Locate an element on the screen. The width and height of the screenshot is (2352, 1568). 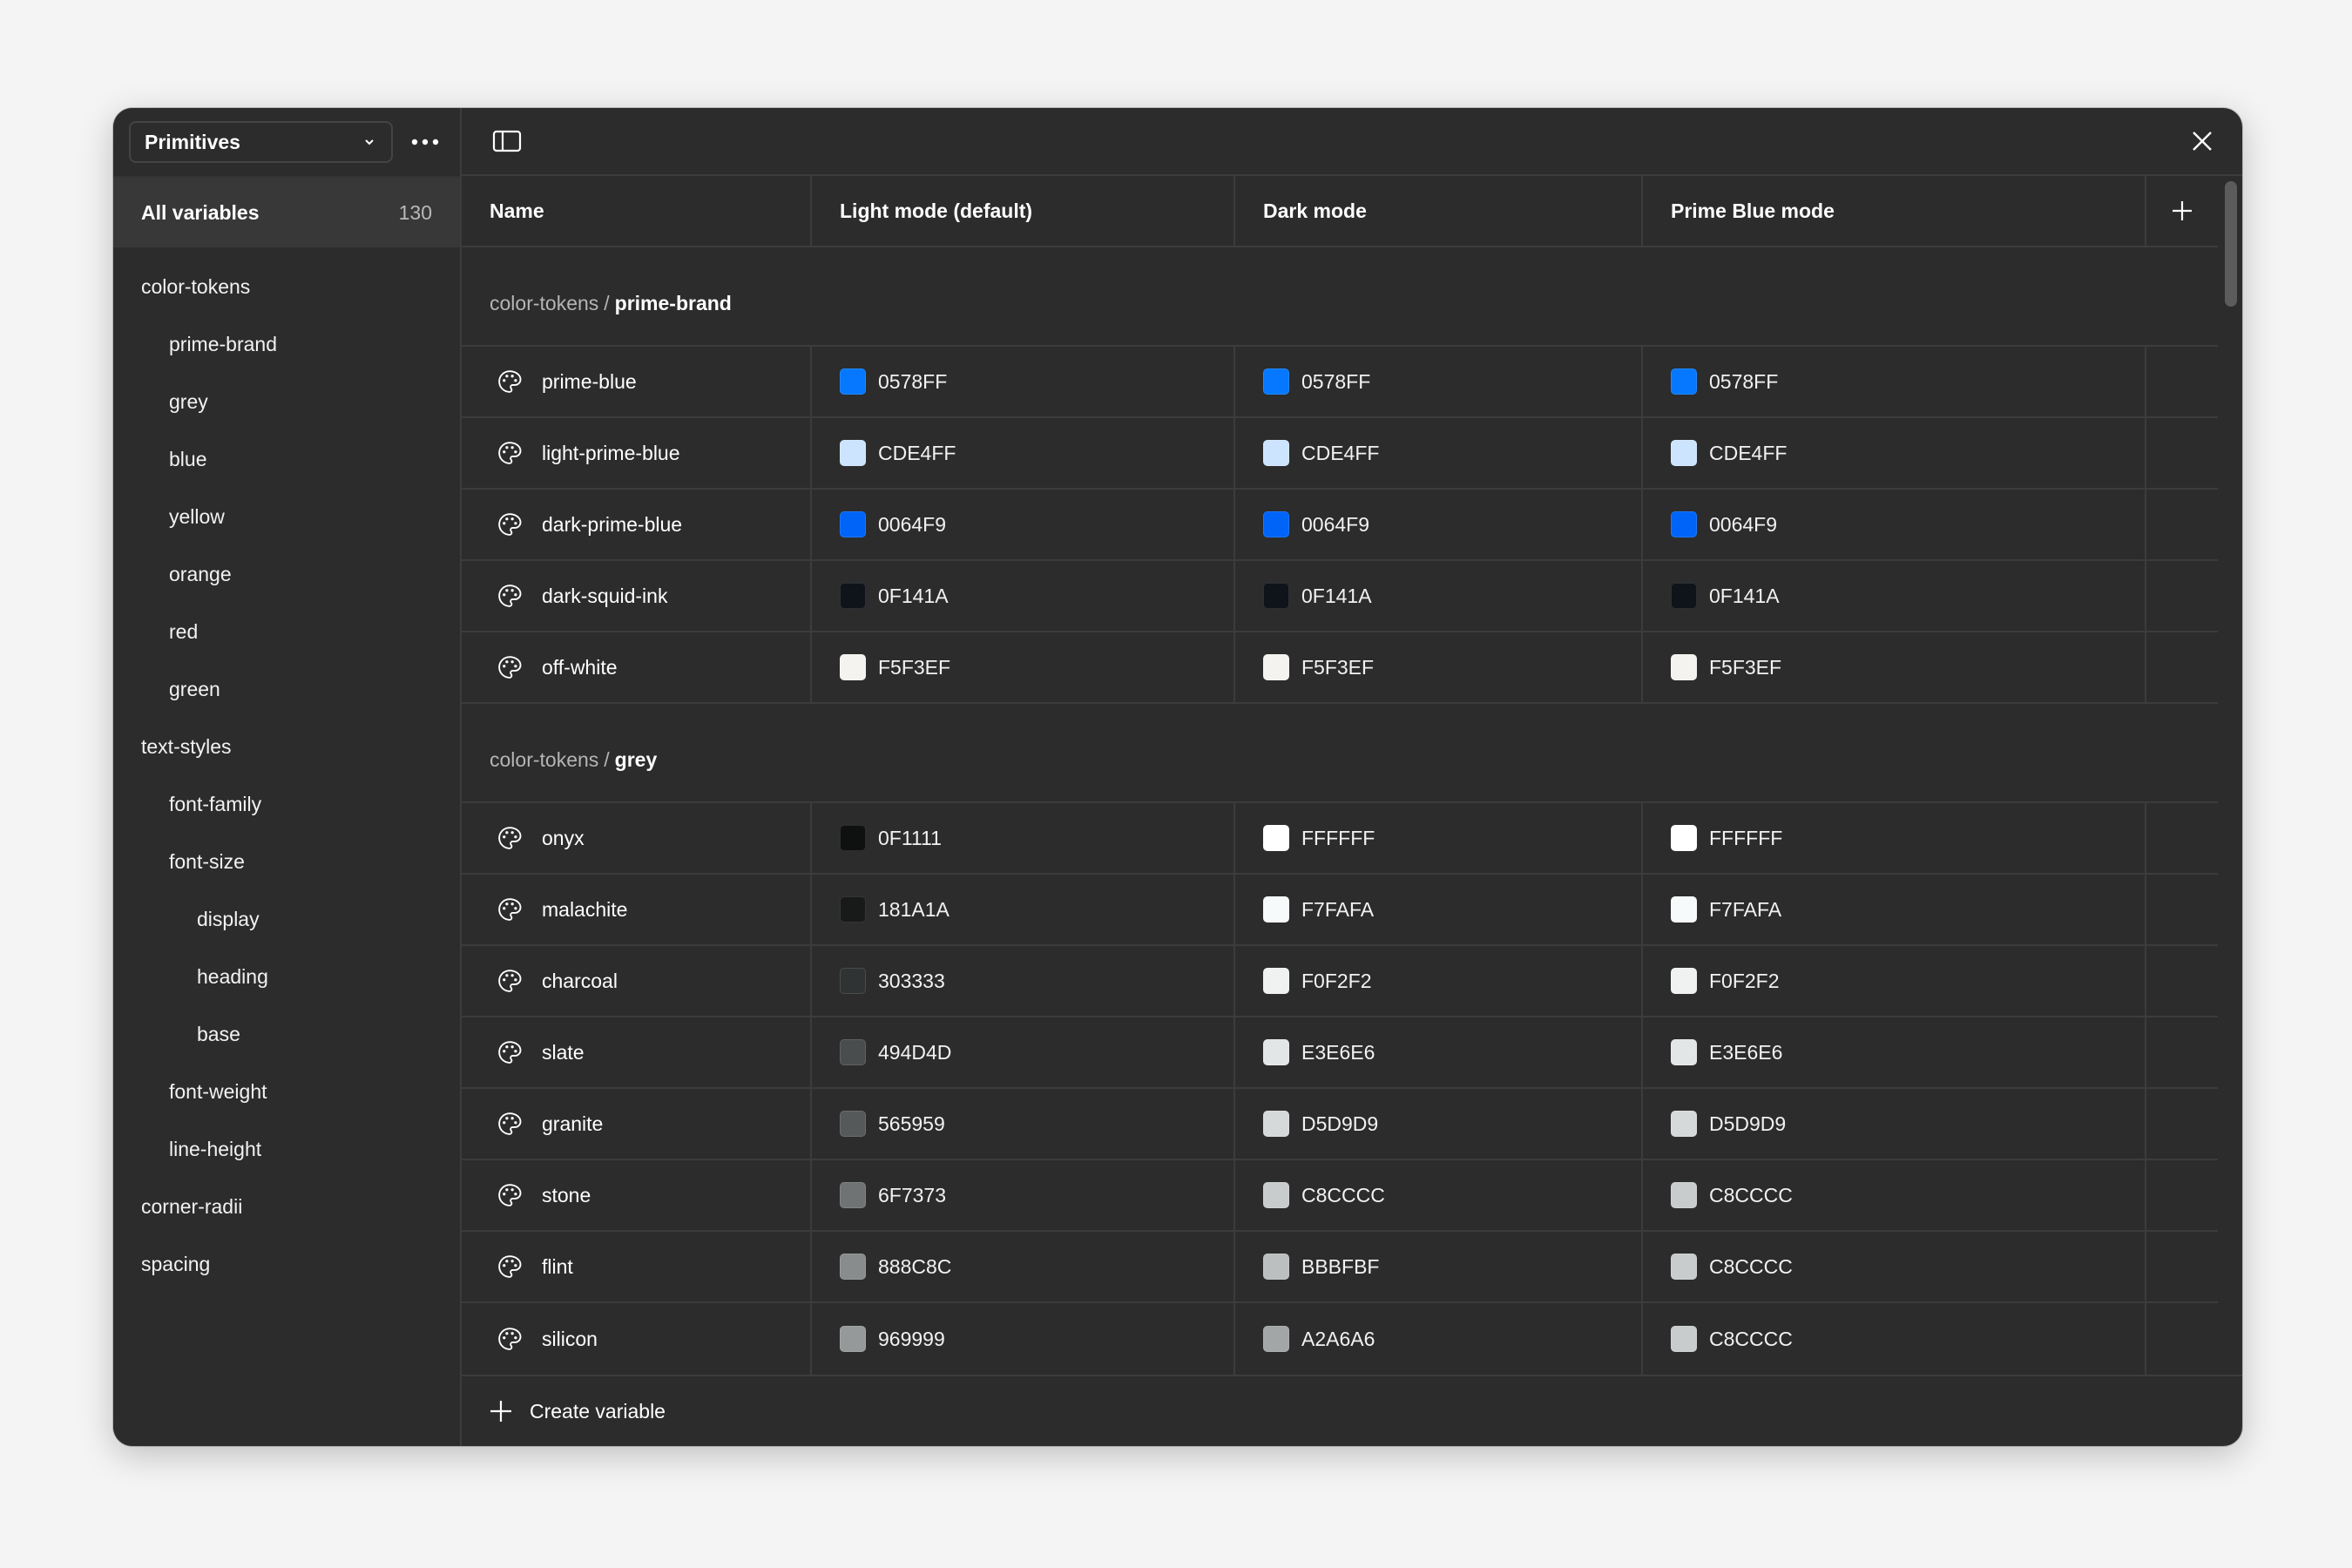
value-cell-dark-mode: D5D9D9 is located at coordinates (1439, 1124).